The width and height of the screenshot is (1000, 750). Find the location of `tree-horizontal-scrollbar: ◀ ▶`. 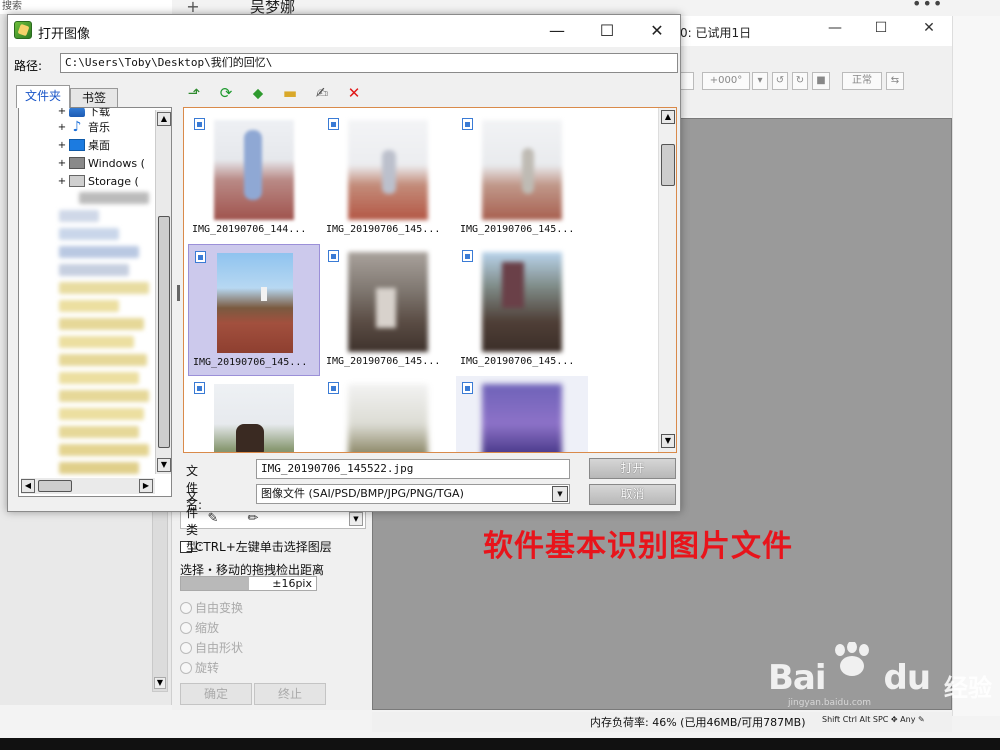

tree-horizontal-scrollbar: ◀ ▶ is located at coordinates (88, 486).